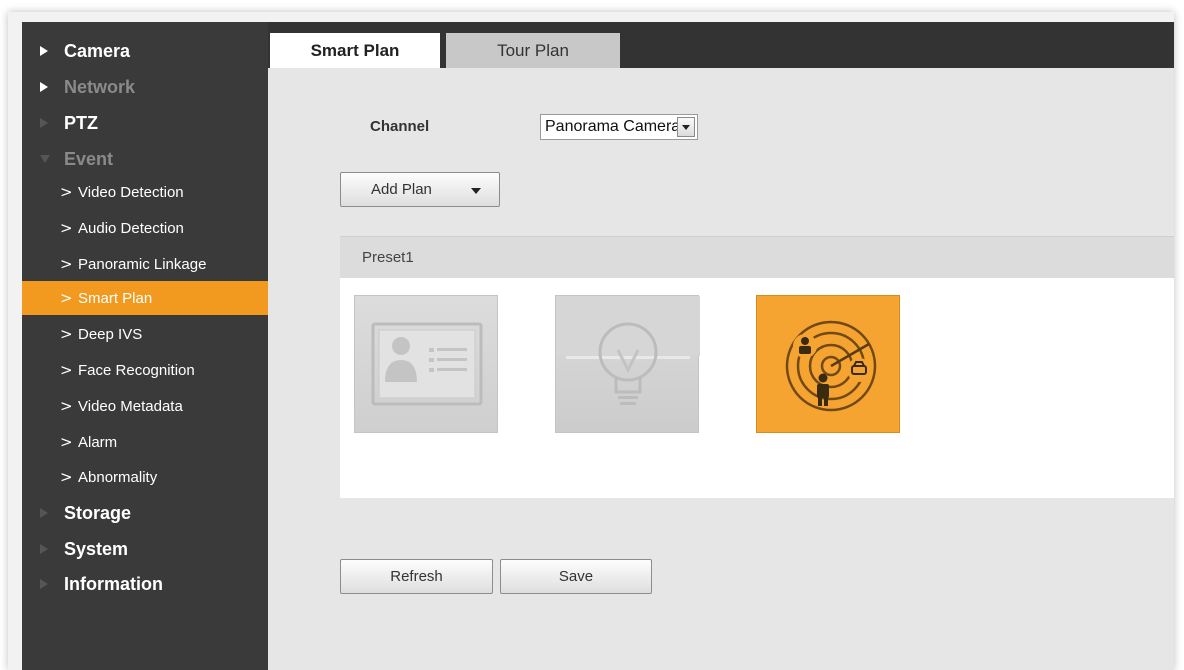 This screenshot has height=670, width=1184. Describe the element at coordinates (81, 122) in the screenshot. I see `sidebar-item-label: PTZ` at that location.